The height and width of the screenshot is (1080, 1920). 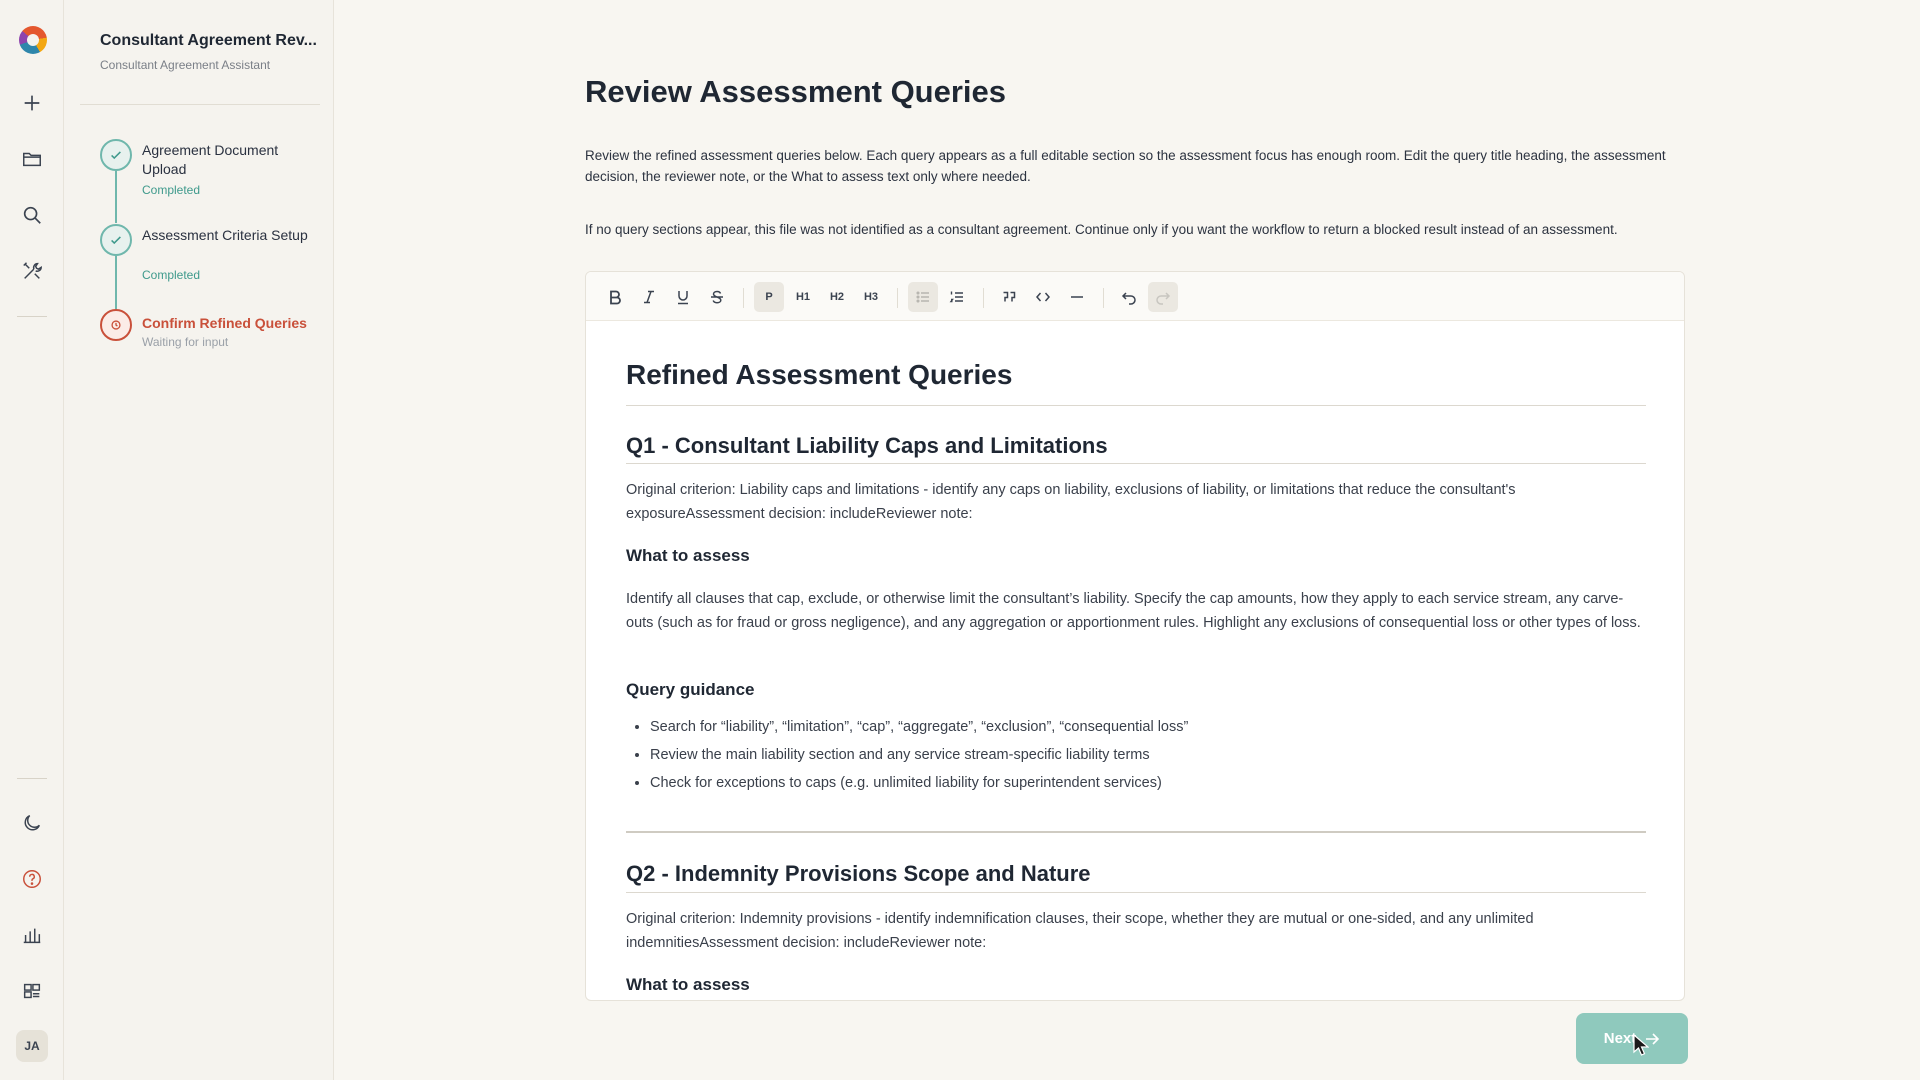 I want to click on step-label: Agreement Document Upload, so click(x=210, y=159).